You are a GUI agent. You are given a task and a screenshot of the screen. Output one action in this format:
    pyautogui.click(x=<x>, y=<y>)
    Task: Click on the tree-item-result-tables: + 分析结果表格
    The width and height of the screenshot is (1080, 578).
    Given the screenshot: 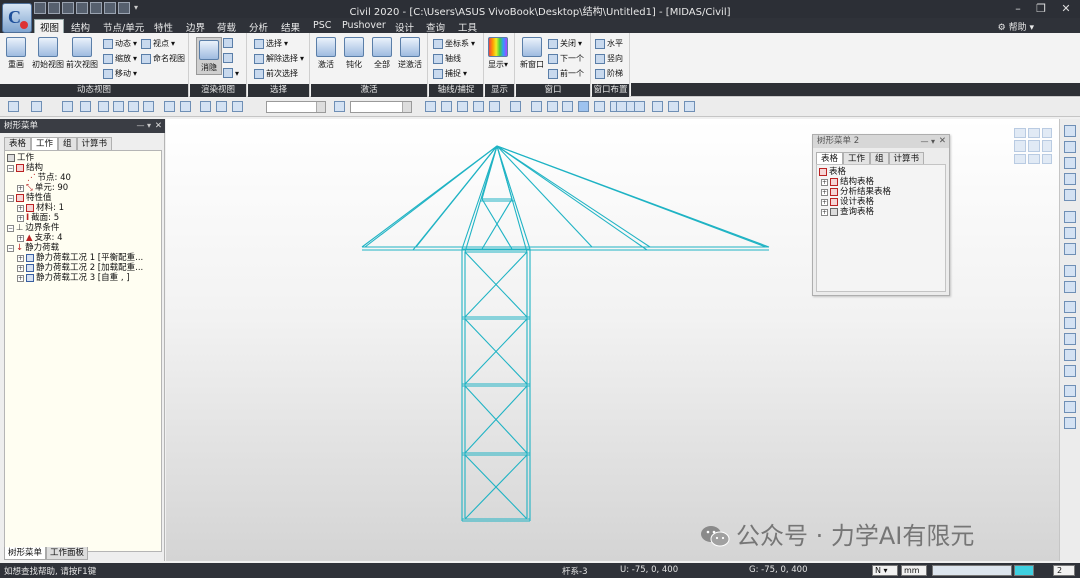 What is the action you would take?
    pyautogui.click(x=856, y=192)
    